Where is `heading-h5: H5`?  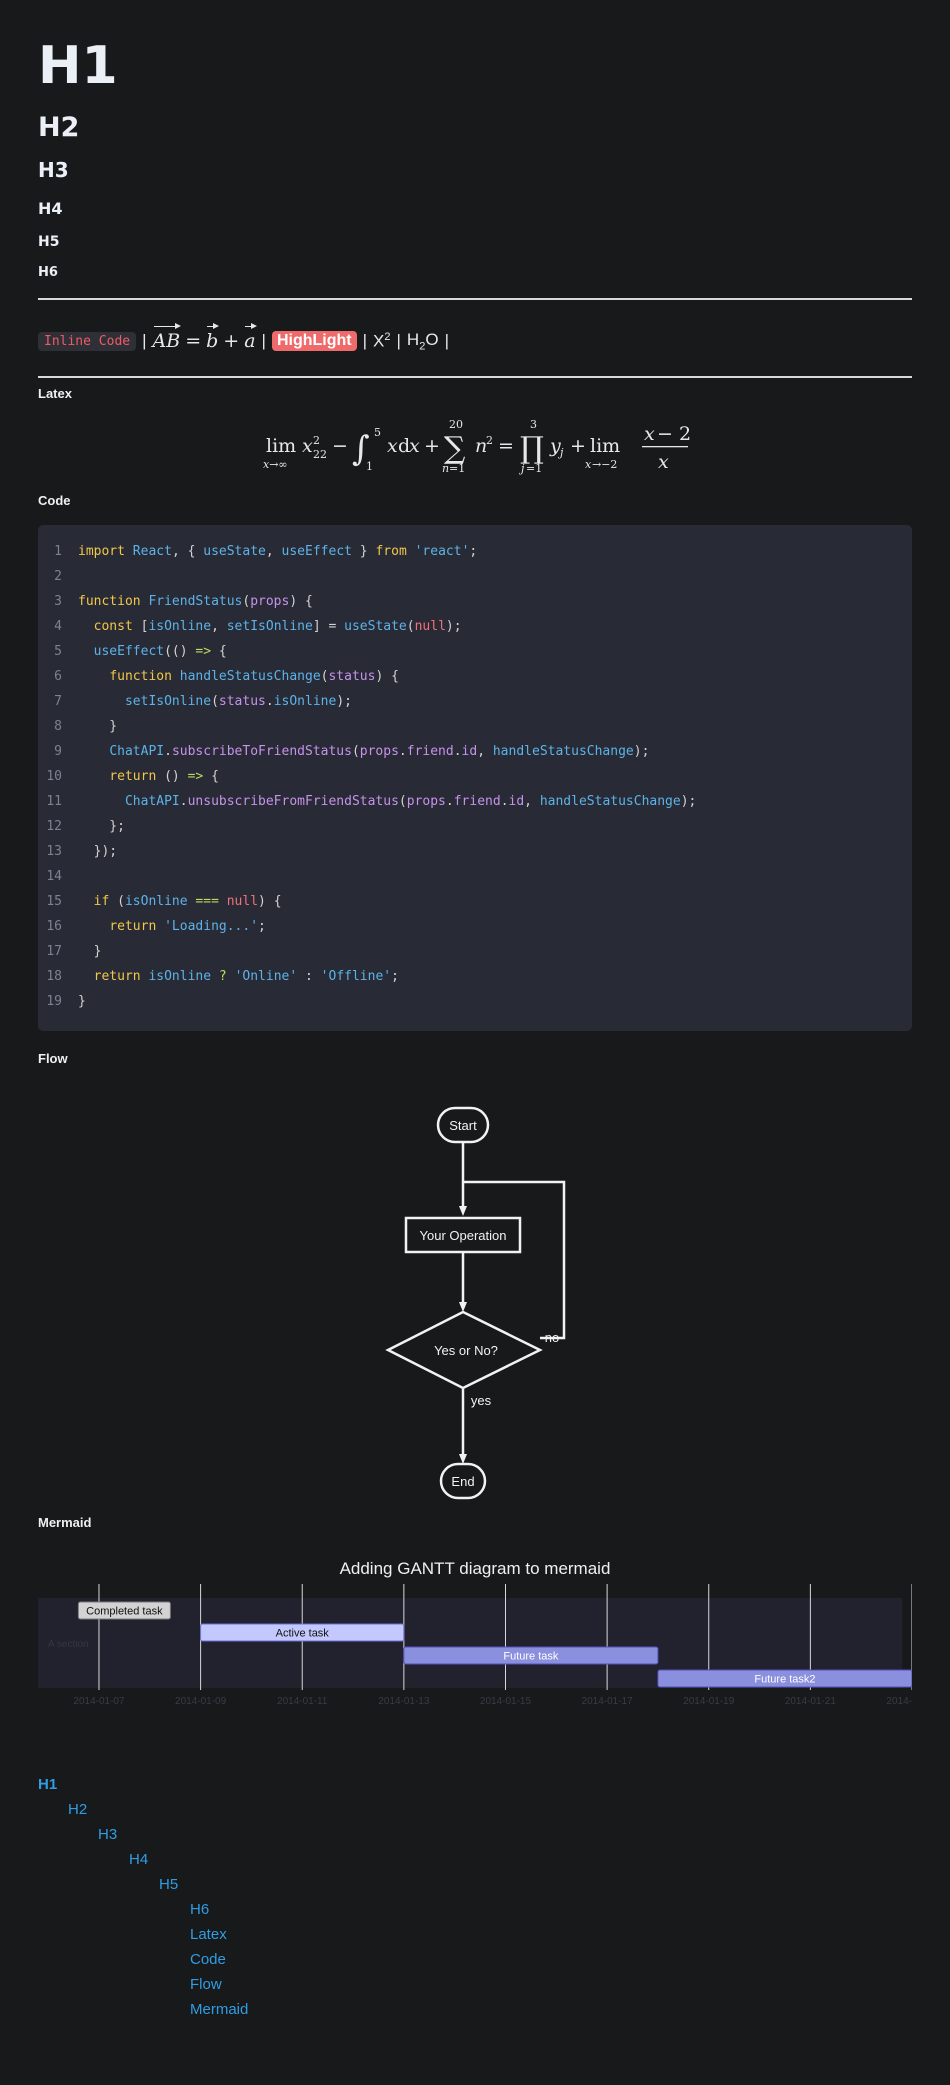
heading-h5: H5 is located at coordinates (49, 242).